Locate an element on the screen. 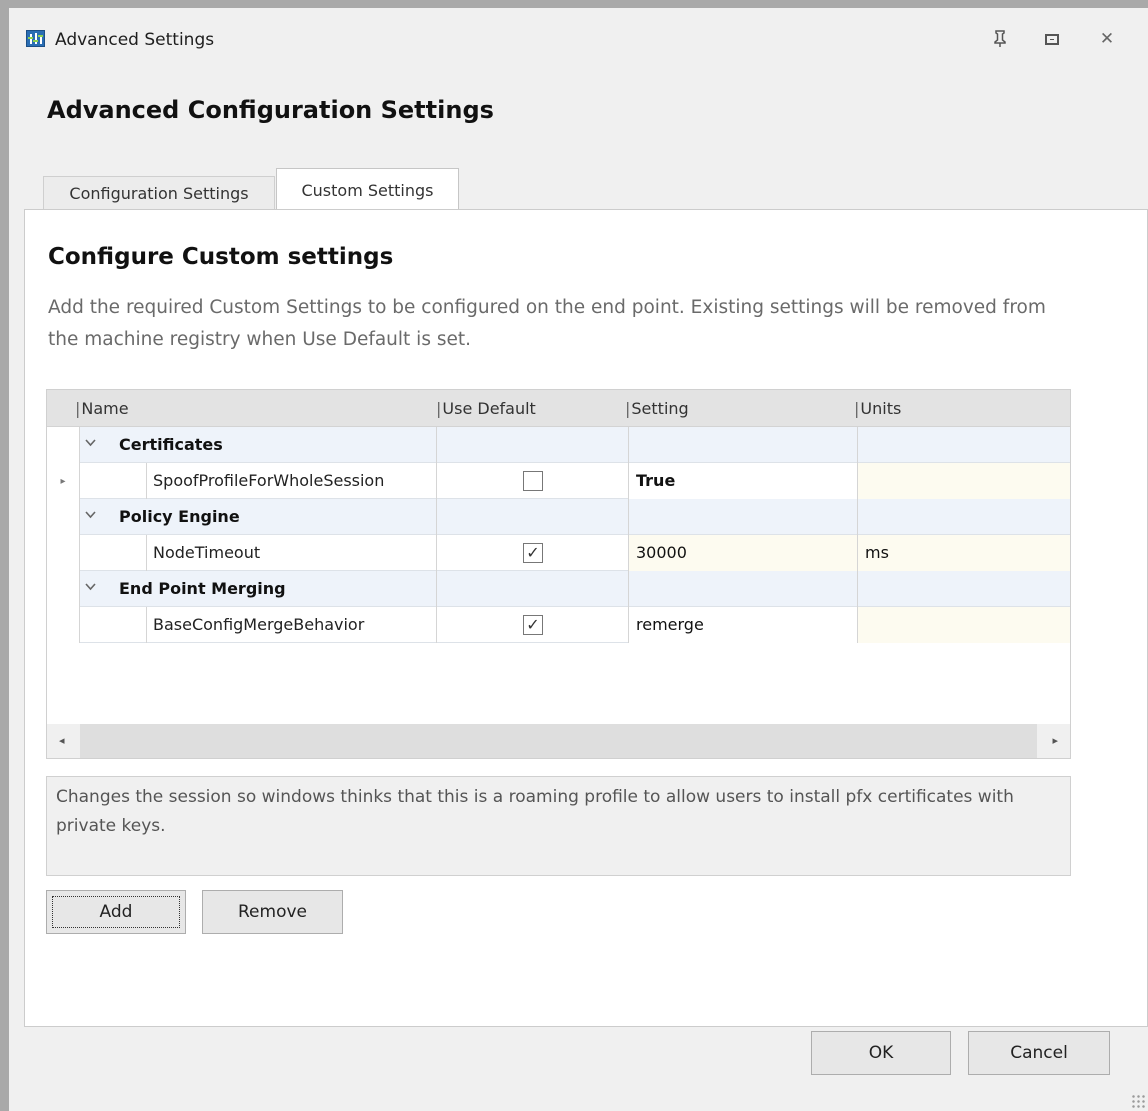 The width and height of the screenshot is (1148, 1111). setting-value: 30000 is located at coordinates (661, 552).